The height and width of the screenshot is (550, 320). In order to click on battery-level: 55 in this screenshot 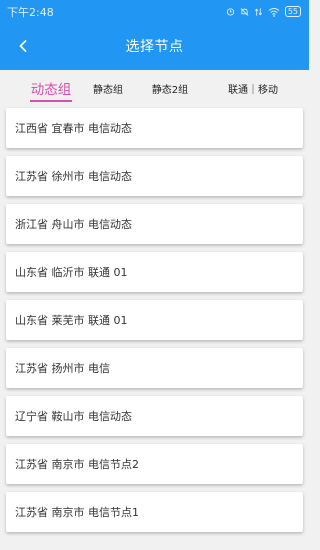, I will do `click(292, 11)`.